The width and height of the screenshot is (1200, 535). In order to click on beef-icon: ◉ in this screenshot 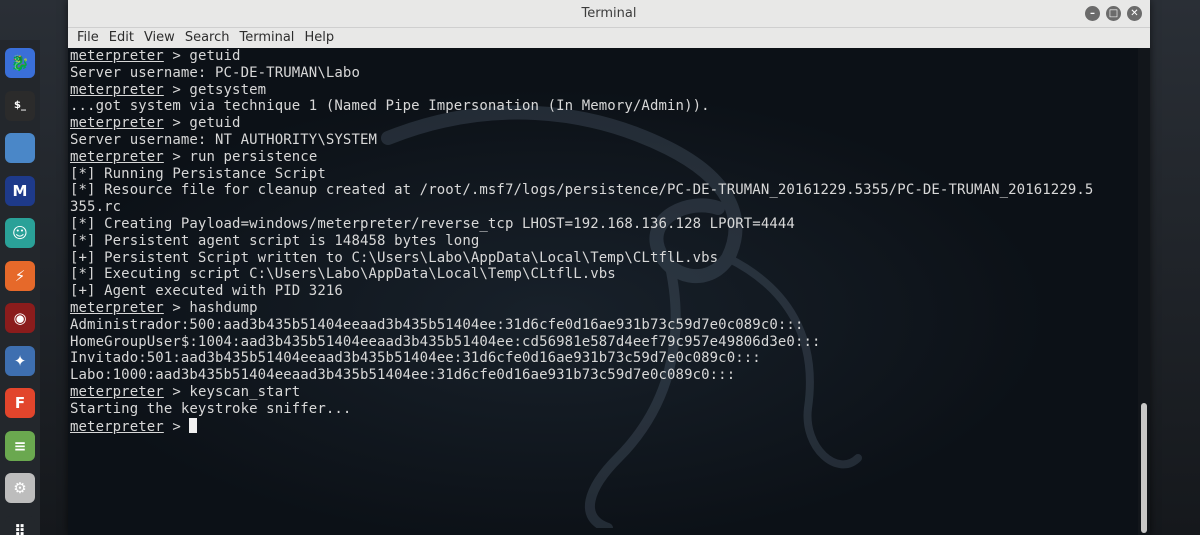, I will do `click(20, 318)`.